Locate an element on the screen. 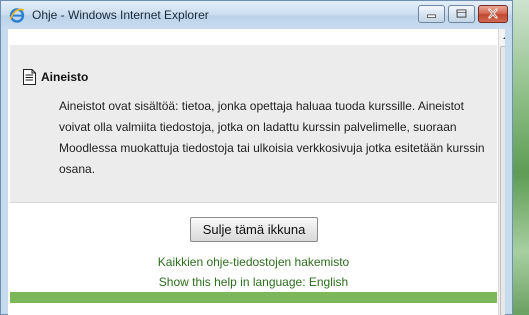 Image resolution: width=529 pixels, height=315 pixels. vertical-scrollbar is located at coordinates (501, 172).